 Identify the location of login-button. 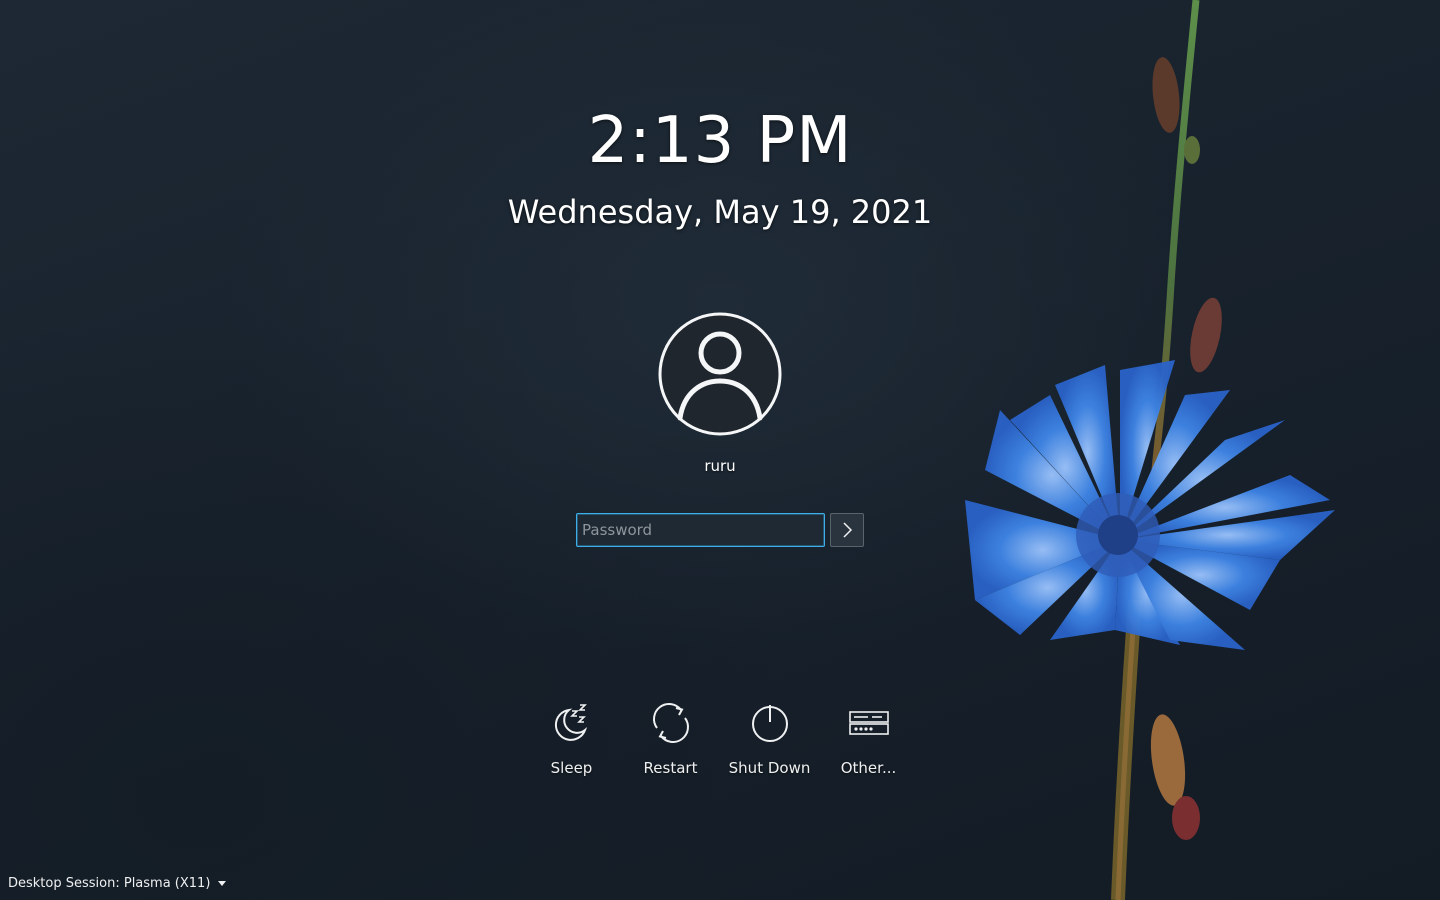
(847, 530).